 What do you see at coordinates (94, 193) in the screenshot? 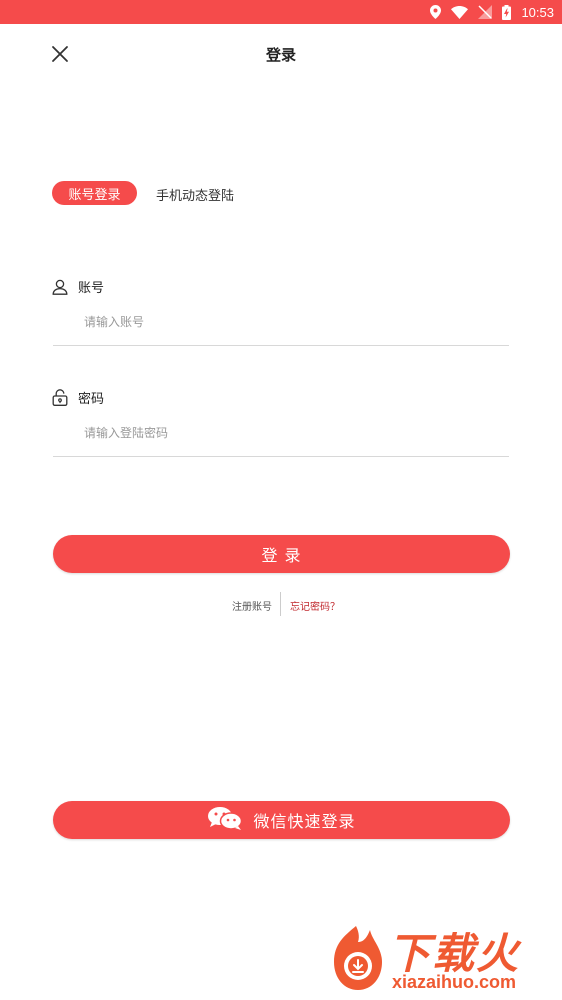
I see `tab-account-login: 账号登录` at bounding box center [94, 193].